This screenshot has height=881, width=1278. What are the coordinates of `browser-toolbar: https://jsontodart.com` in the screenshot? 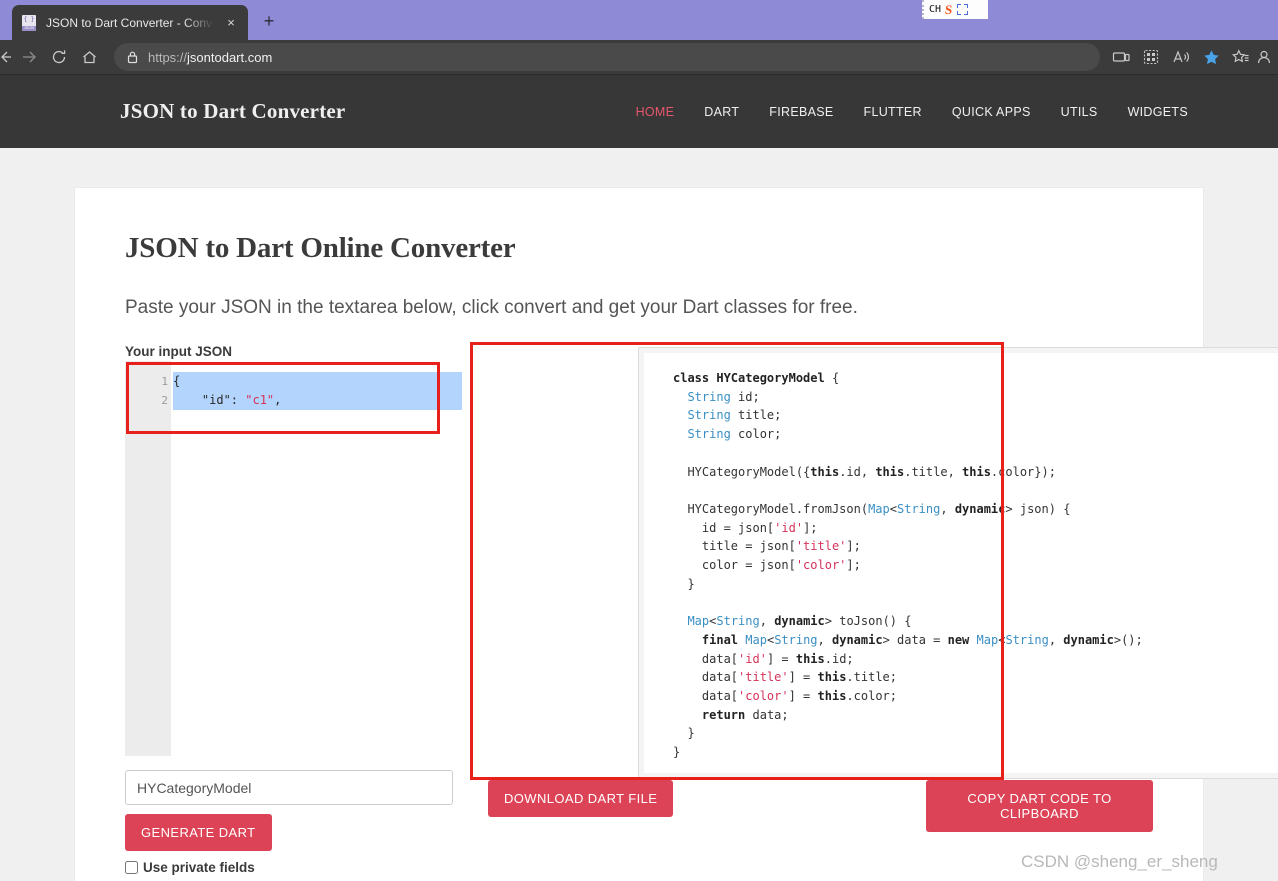 It's located at (639, 57).